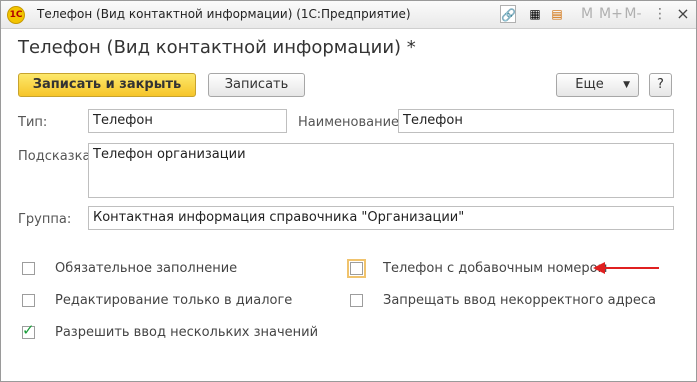 This screenshot has height=382, width=697. What do you see at coordinates (589, 84) in the screenshot?
I see `more-label: Еще` at bounding box center [589, 84].